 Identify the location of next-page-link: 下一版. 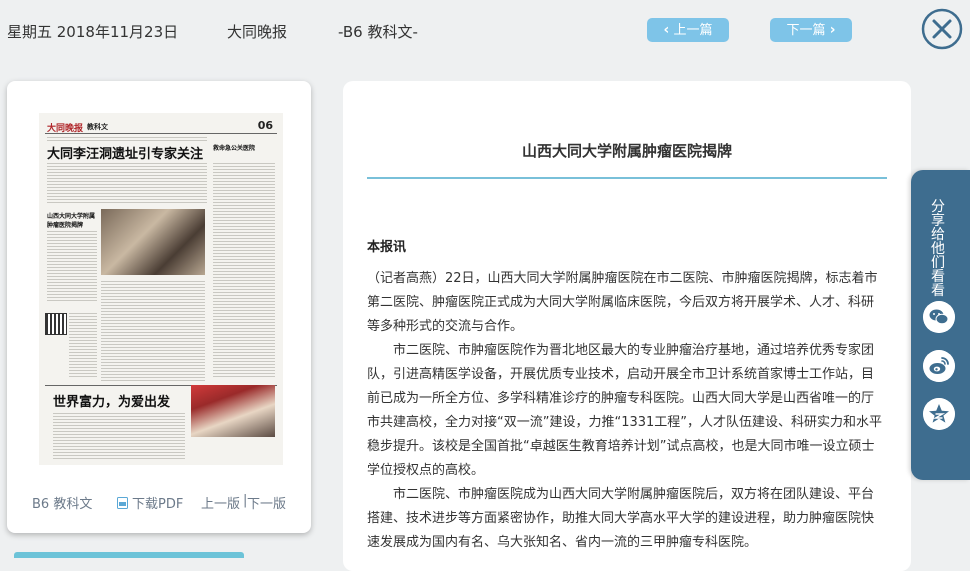
(266, 502).